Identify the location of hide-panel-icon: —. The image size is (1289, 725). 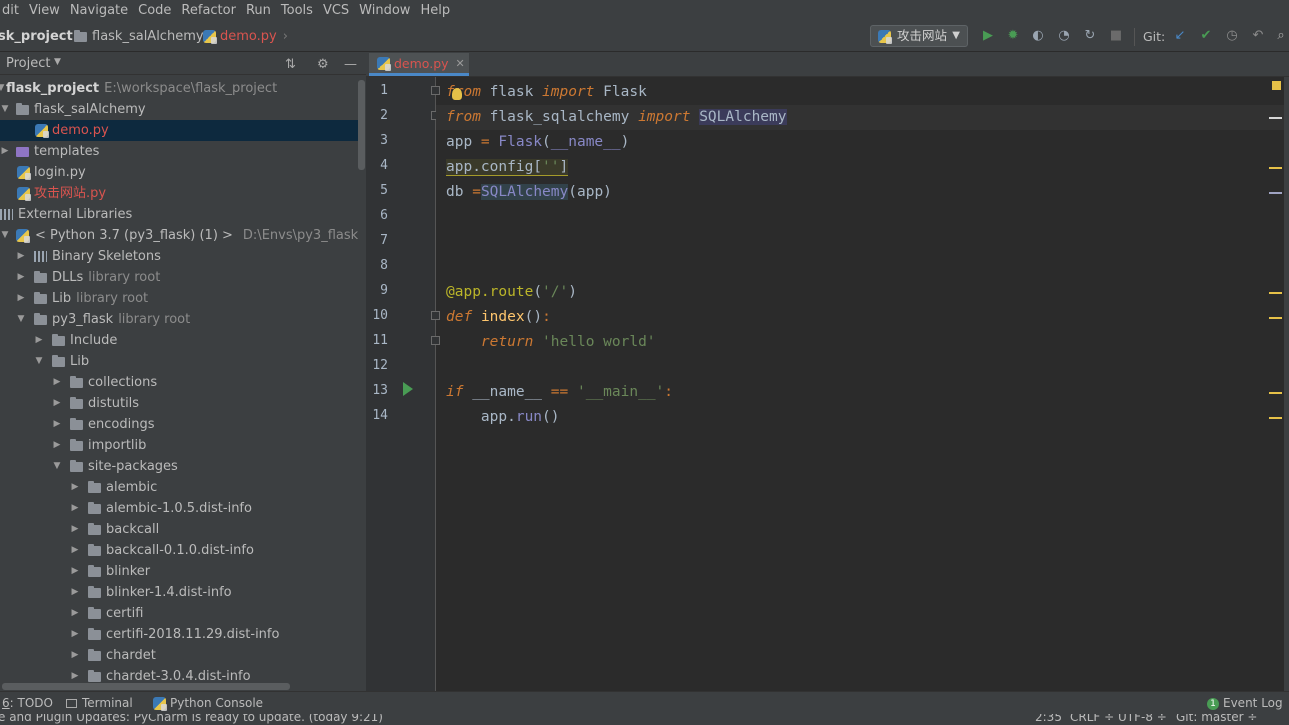
(350, 64).